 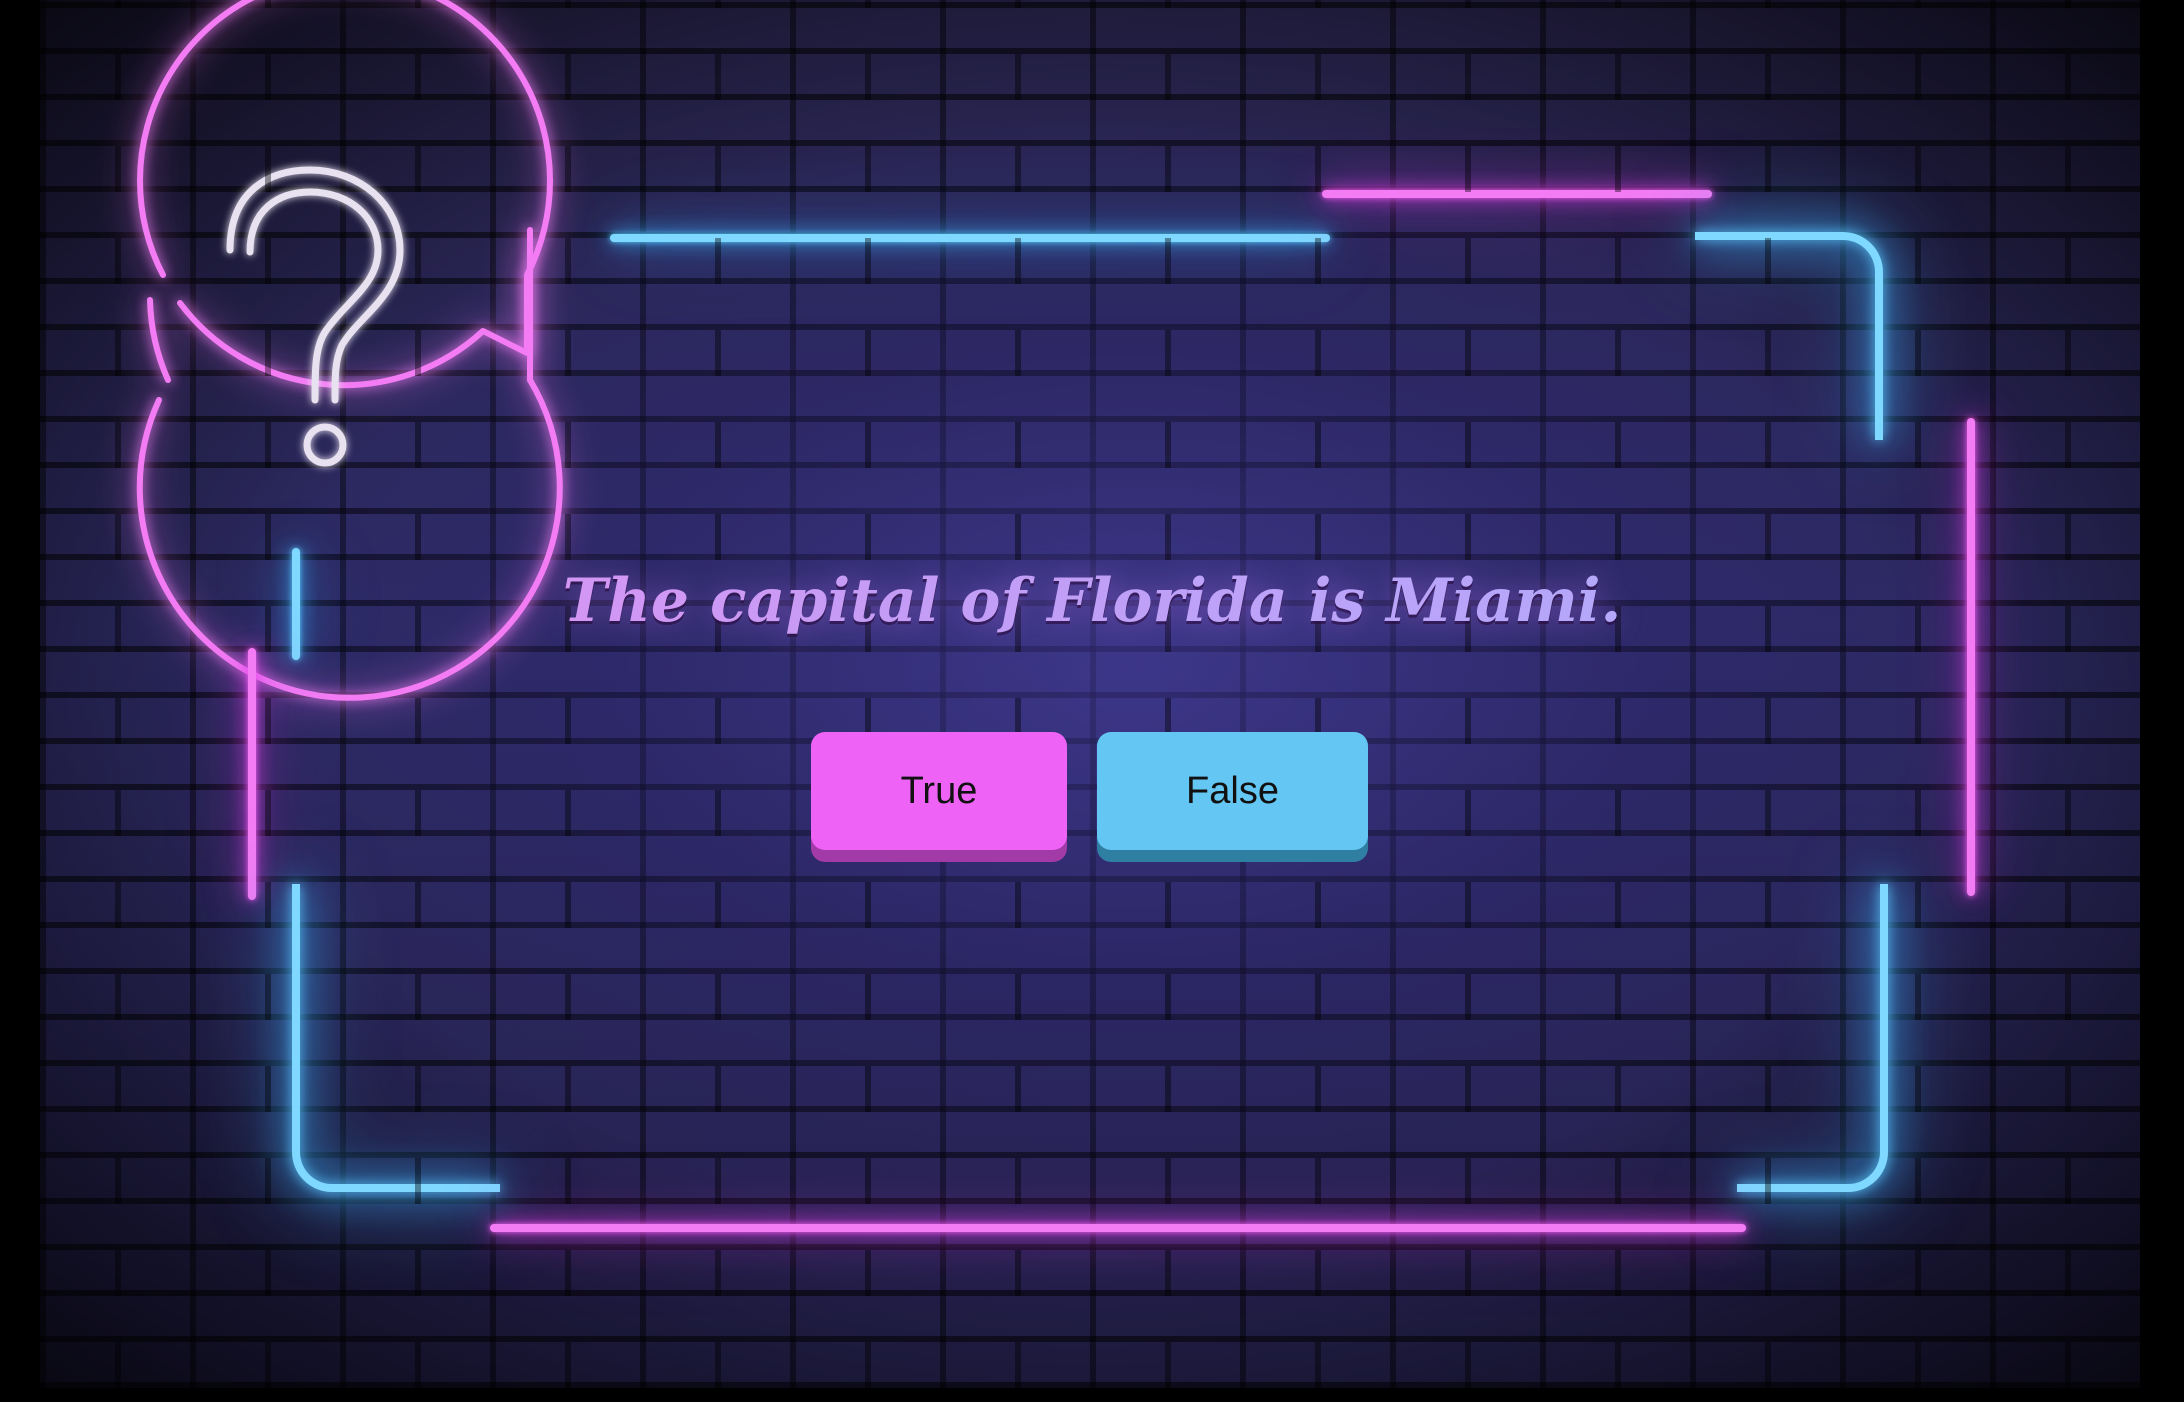 What do you see at coordinates (1092, 1395) in the screenshot?
I see `bottom-edge` at bounding box center [1092, 1395].